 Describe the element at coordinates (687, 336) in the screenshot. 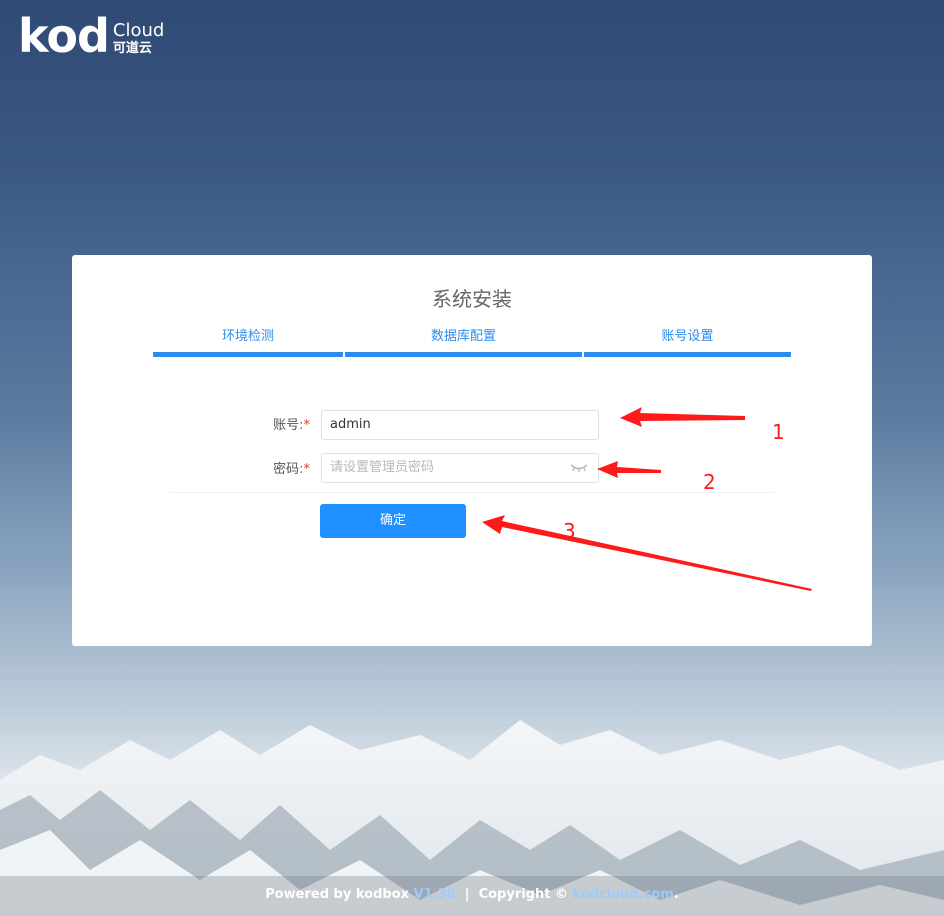

I see `step-label: 账号设置` at that location.